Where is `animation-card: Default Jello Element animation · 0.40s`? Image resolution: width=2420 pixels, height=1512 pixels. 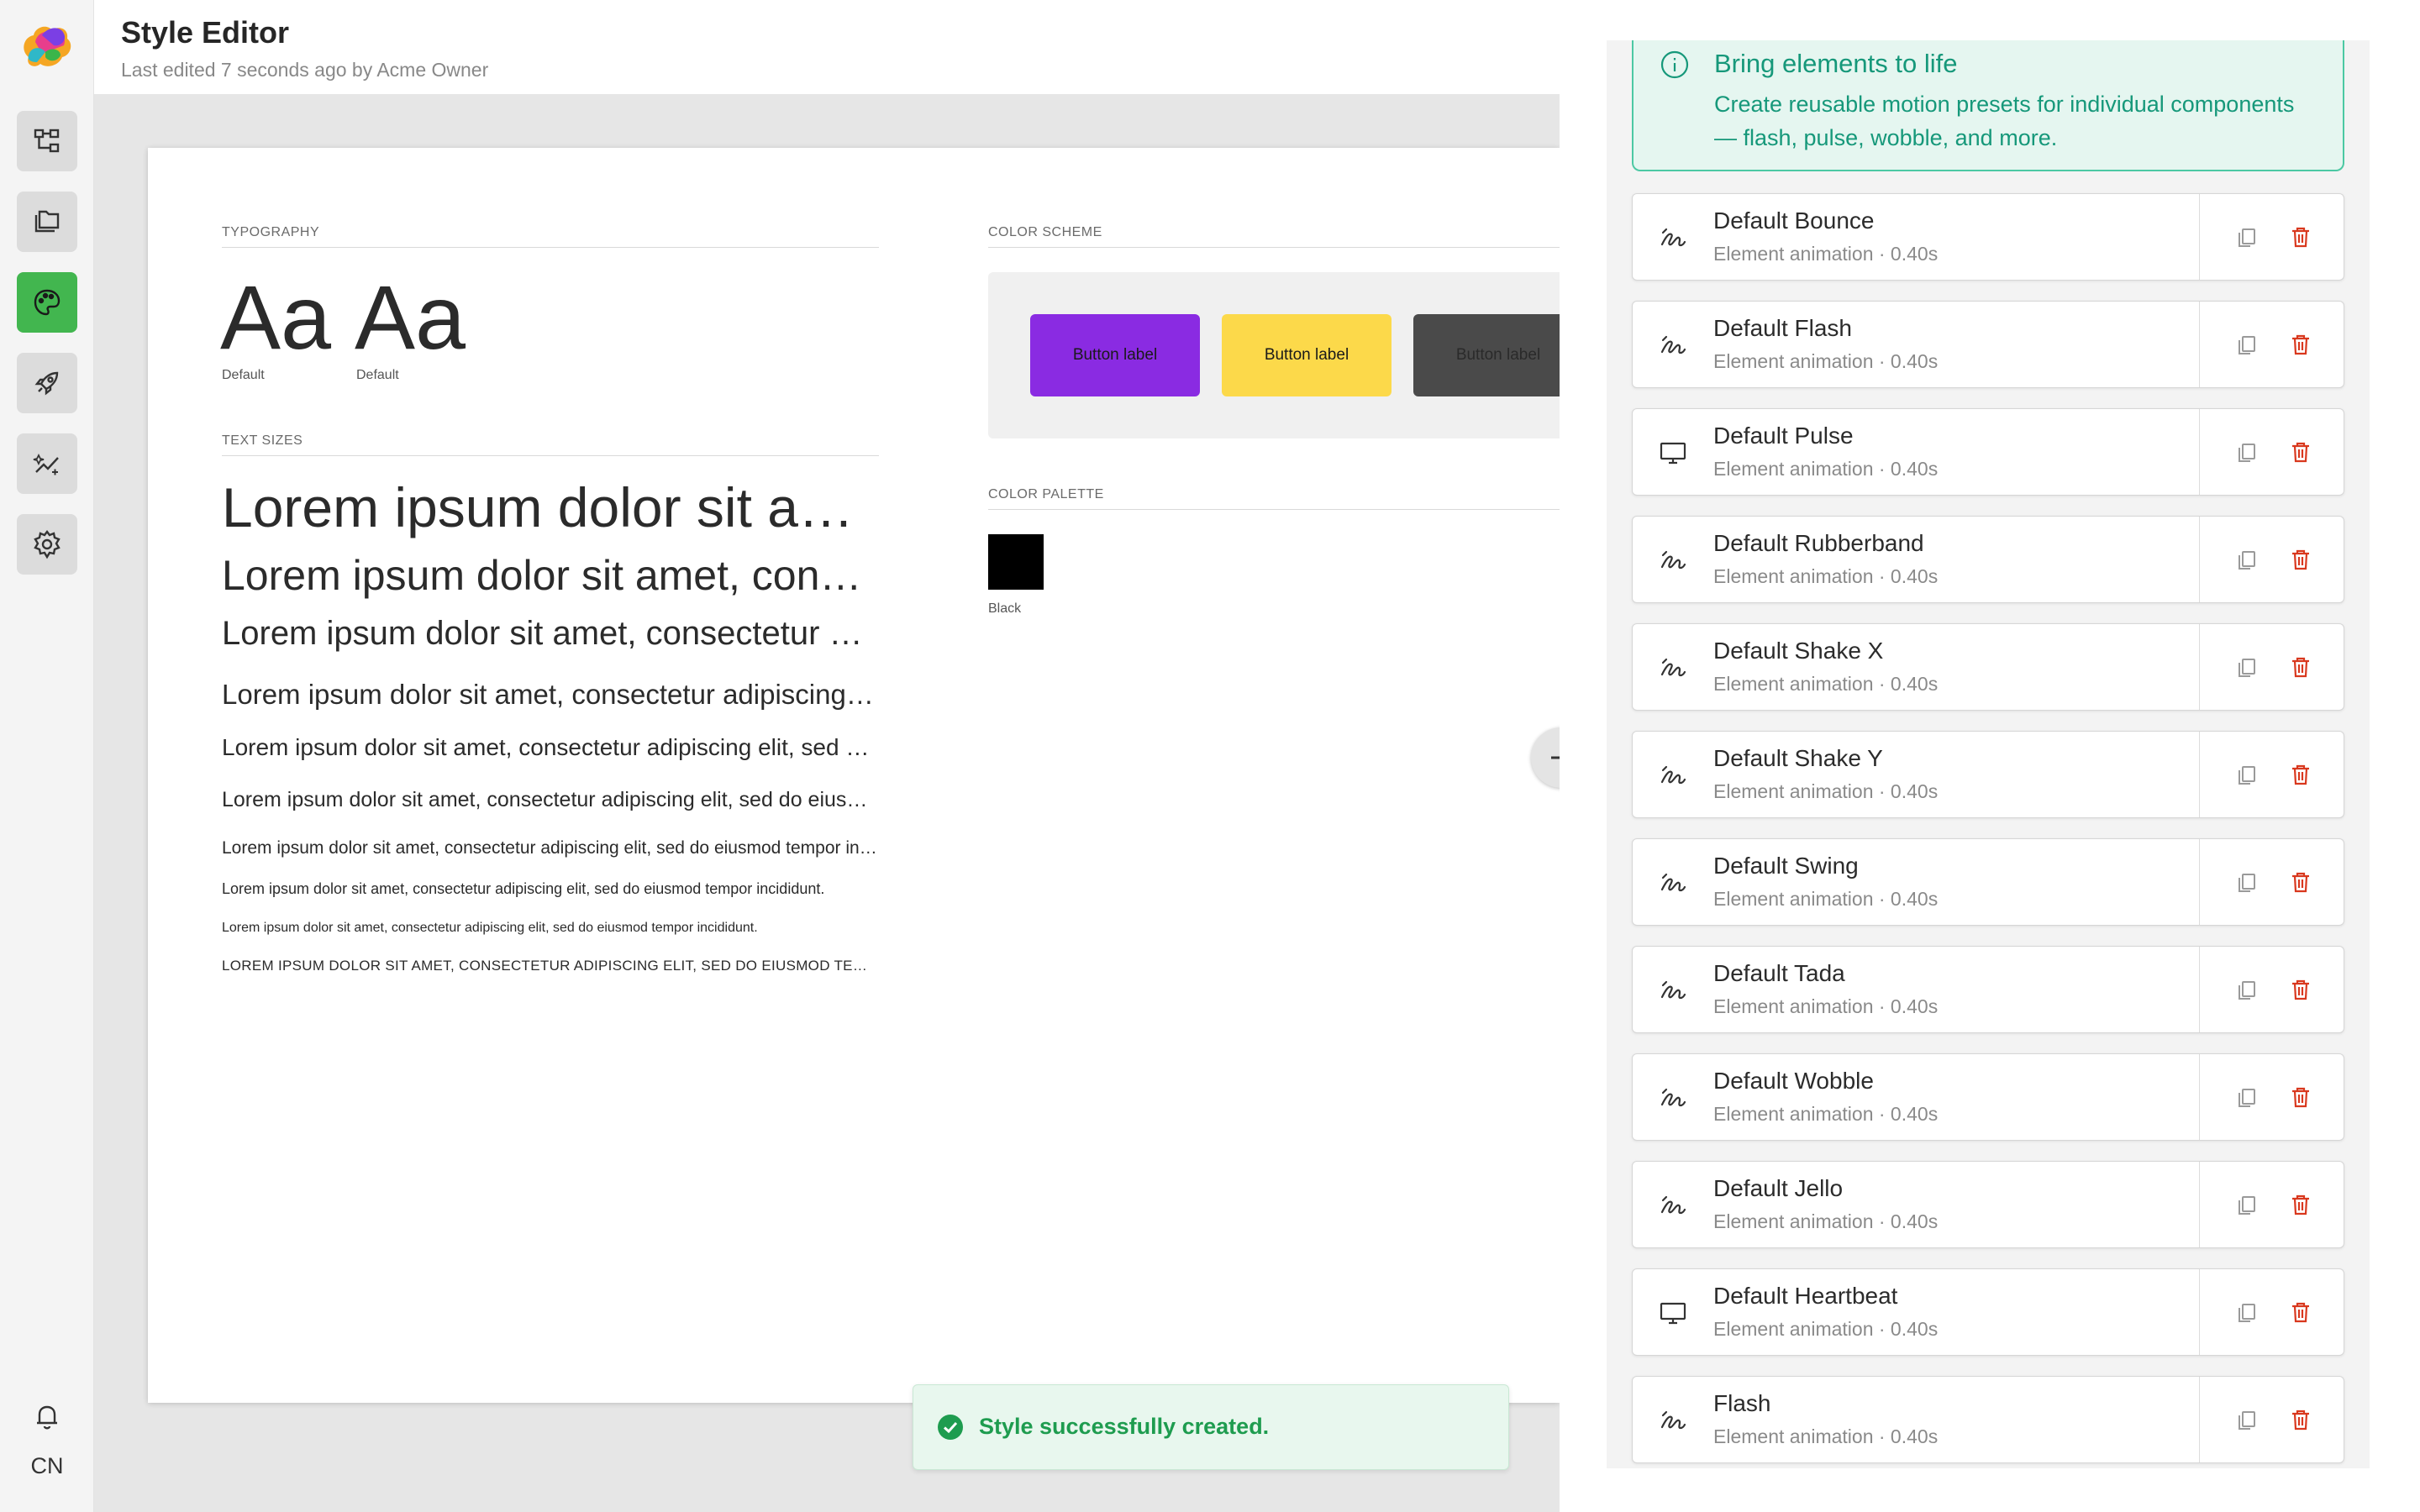
animation-card: Default Jello Element animation · 0.40s is located at coordinates (1988, 1204).